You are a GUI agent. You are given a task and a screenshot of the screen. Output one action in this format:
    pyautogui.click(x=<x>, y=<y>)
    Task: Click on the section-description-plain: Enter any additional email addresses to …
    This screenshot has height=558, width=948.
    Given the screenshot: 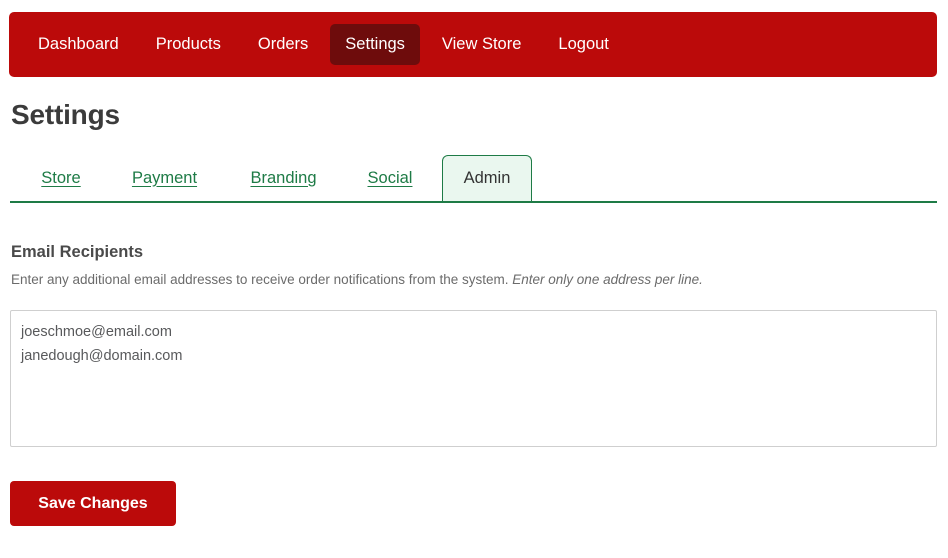 What is the action you would take?
    pyautogui.click(x=260, y=279)
    